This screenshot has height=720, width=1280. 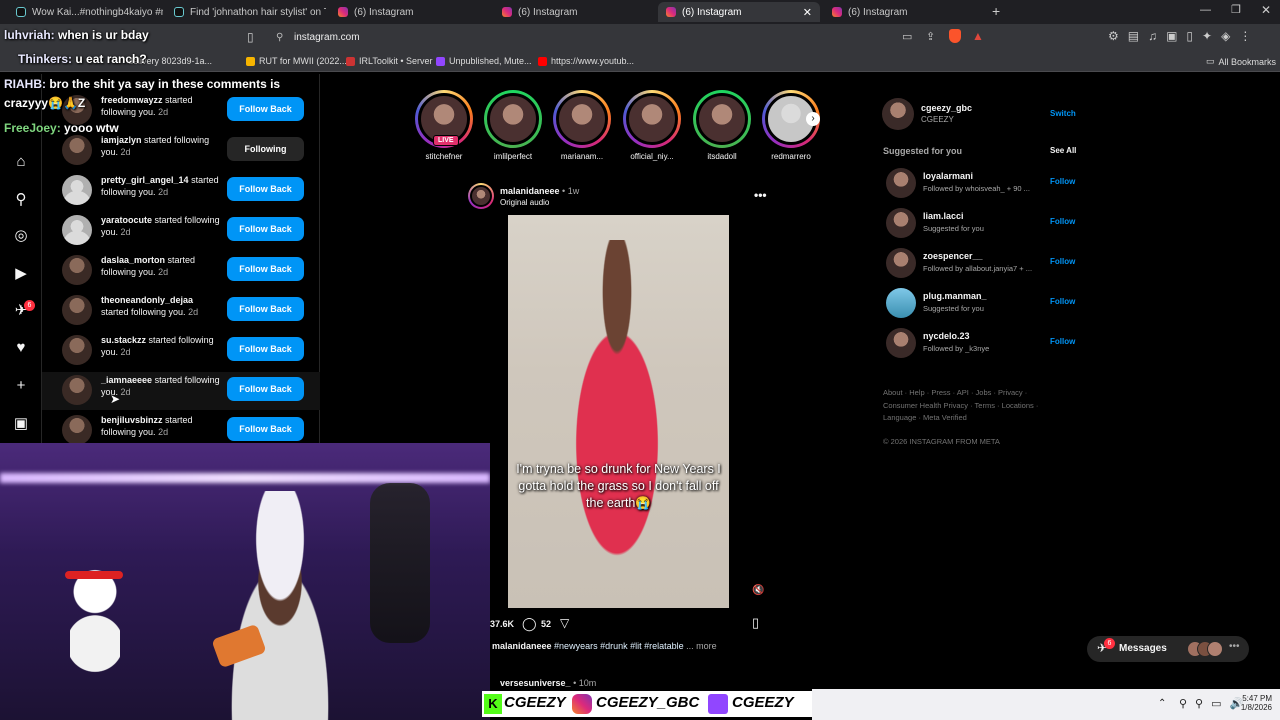 I want to click on username: freedomwayzz, so click(x=132, y=100).